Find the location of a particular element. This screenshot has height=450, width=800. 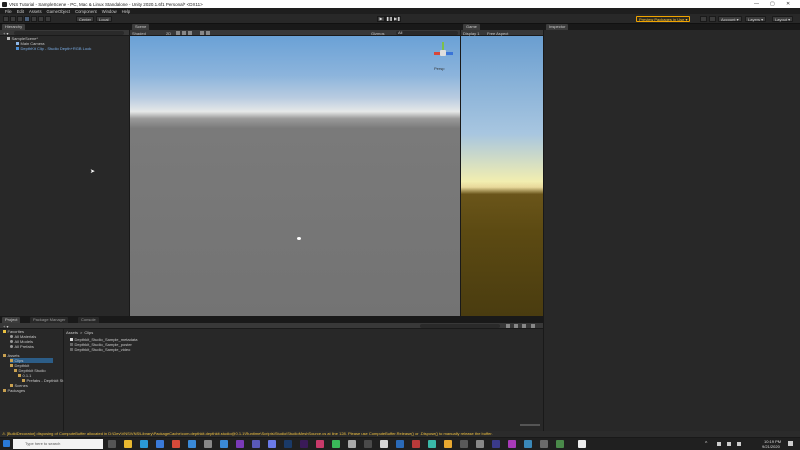

tree-prefabs: Prefabs - Depthkit St is located at coordinates (42, 380).